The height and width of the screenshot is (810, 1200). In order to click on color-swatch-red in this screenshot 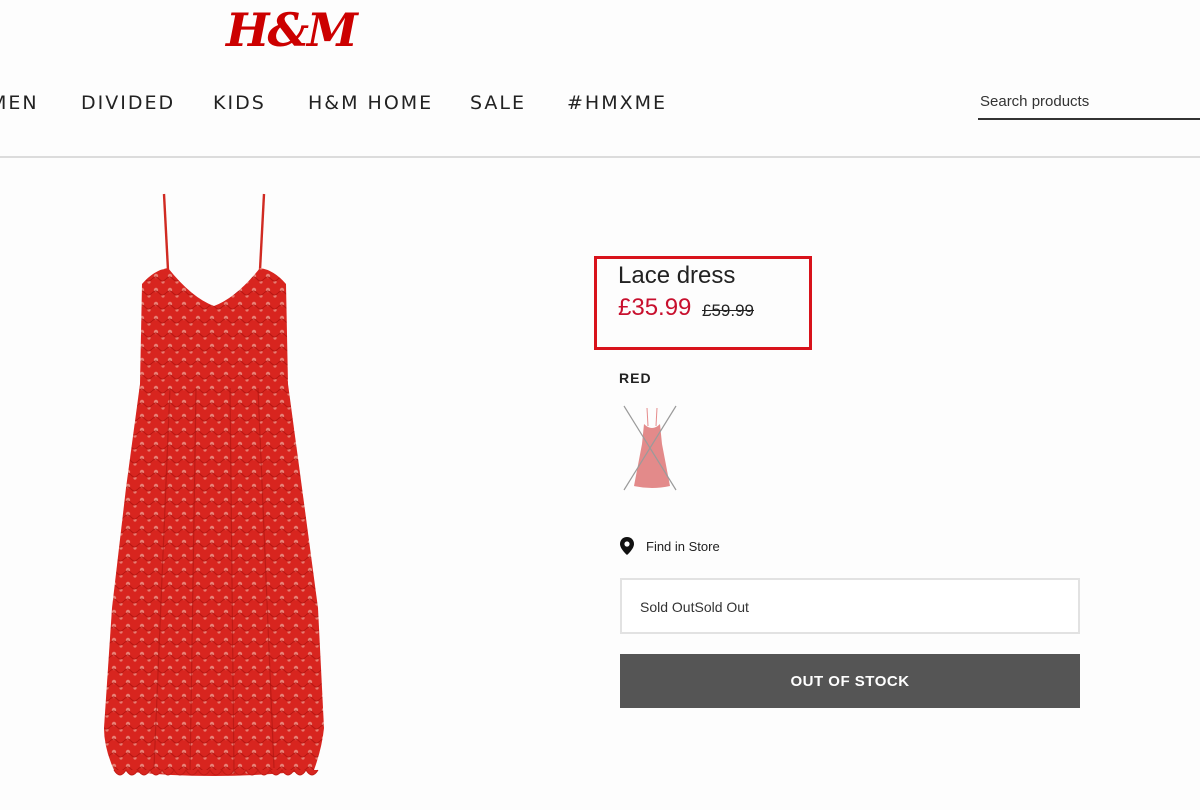, I will do `click(650, 448)`.